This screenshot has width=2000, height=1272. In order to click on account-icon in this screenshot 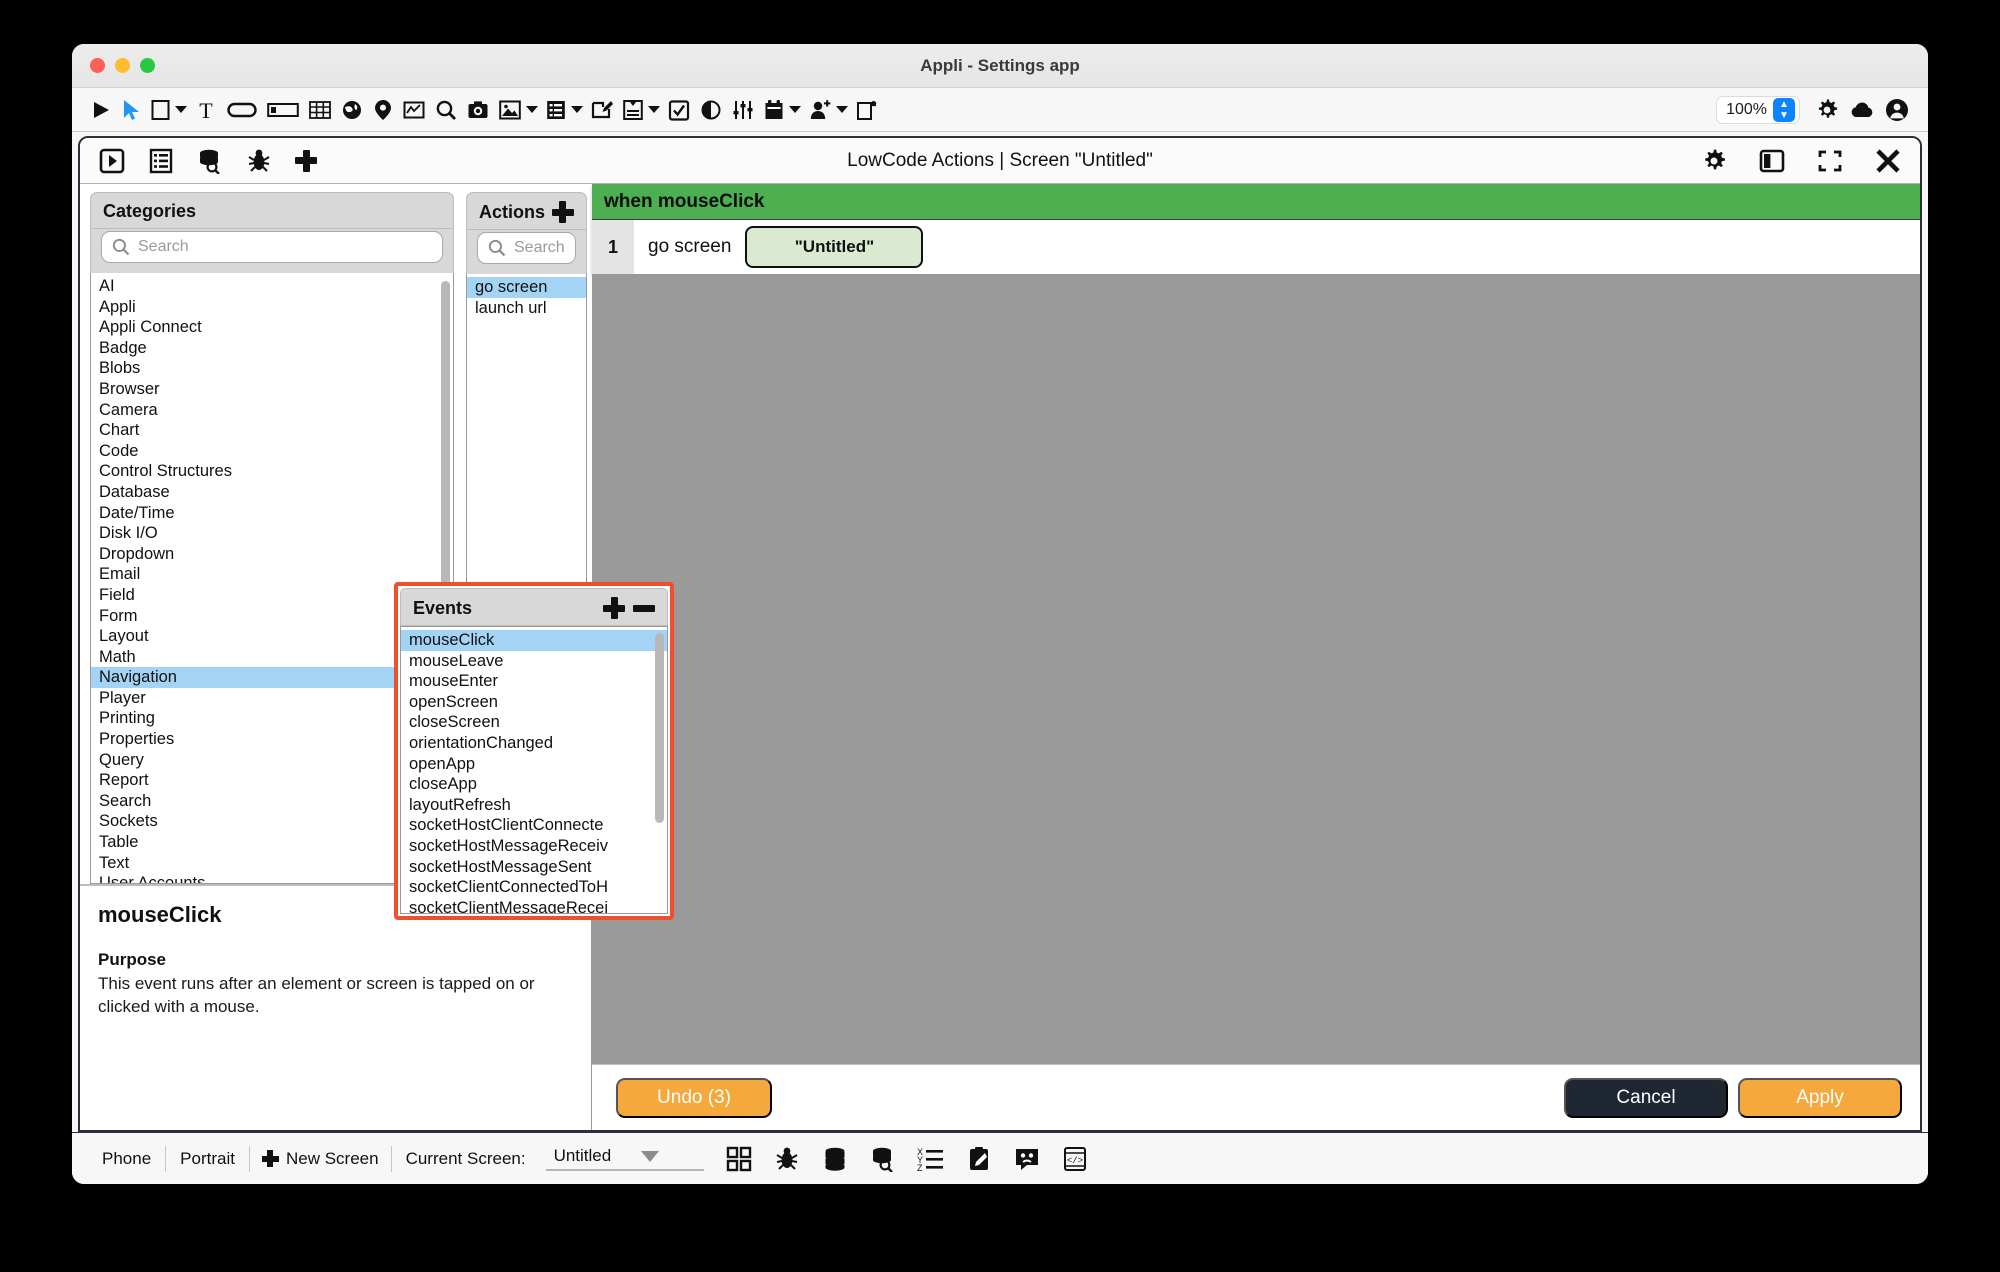, I will do `click(1897, 110)`.